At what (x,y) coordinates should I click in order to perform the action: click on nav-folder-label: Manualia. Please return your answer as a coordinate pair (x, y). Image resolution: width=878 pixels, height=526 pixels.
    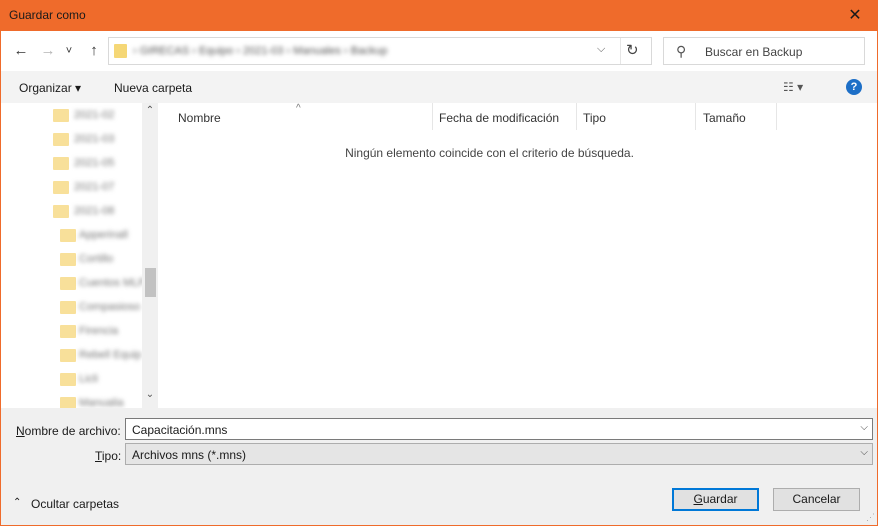
    Looking at the image, I should click on (101, 402).